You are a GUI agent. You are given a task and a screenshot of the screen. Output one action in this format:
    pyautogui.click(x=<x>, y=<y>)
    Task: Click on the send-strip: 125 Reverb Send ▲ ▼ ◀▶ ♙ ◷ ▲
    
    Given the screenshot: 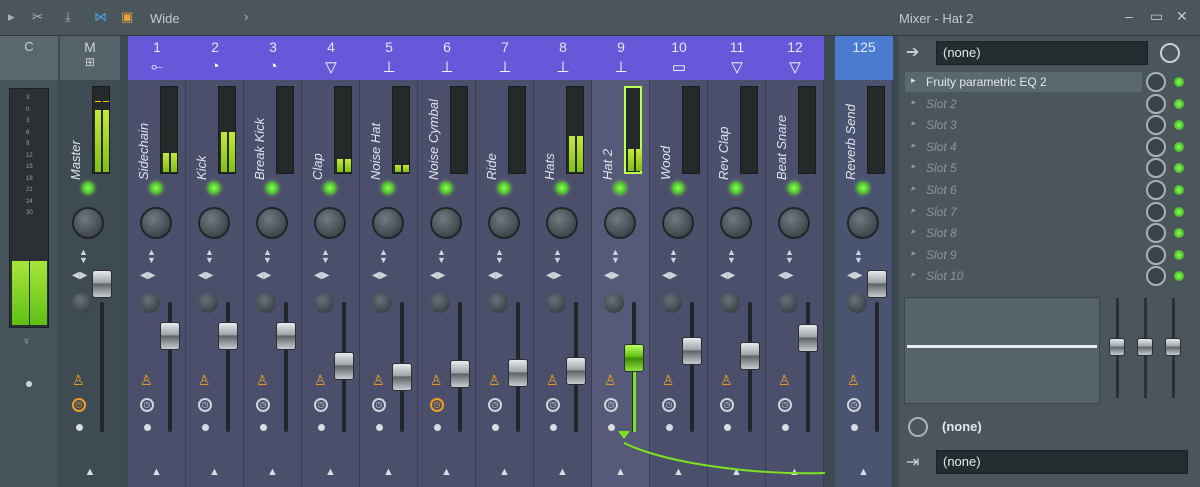 What is the action you would take?
    pyautogui.click(x=864, y=261)
    